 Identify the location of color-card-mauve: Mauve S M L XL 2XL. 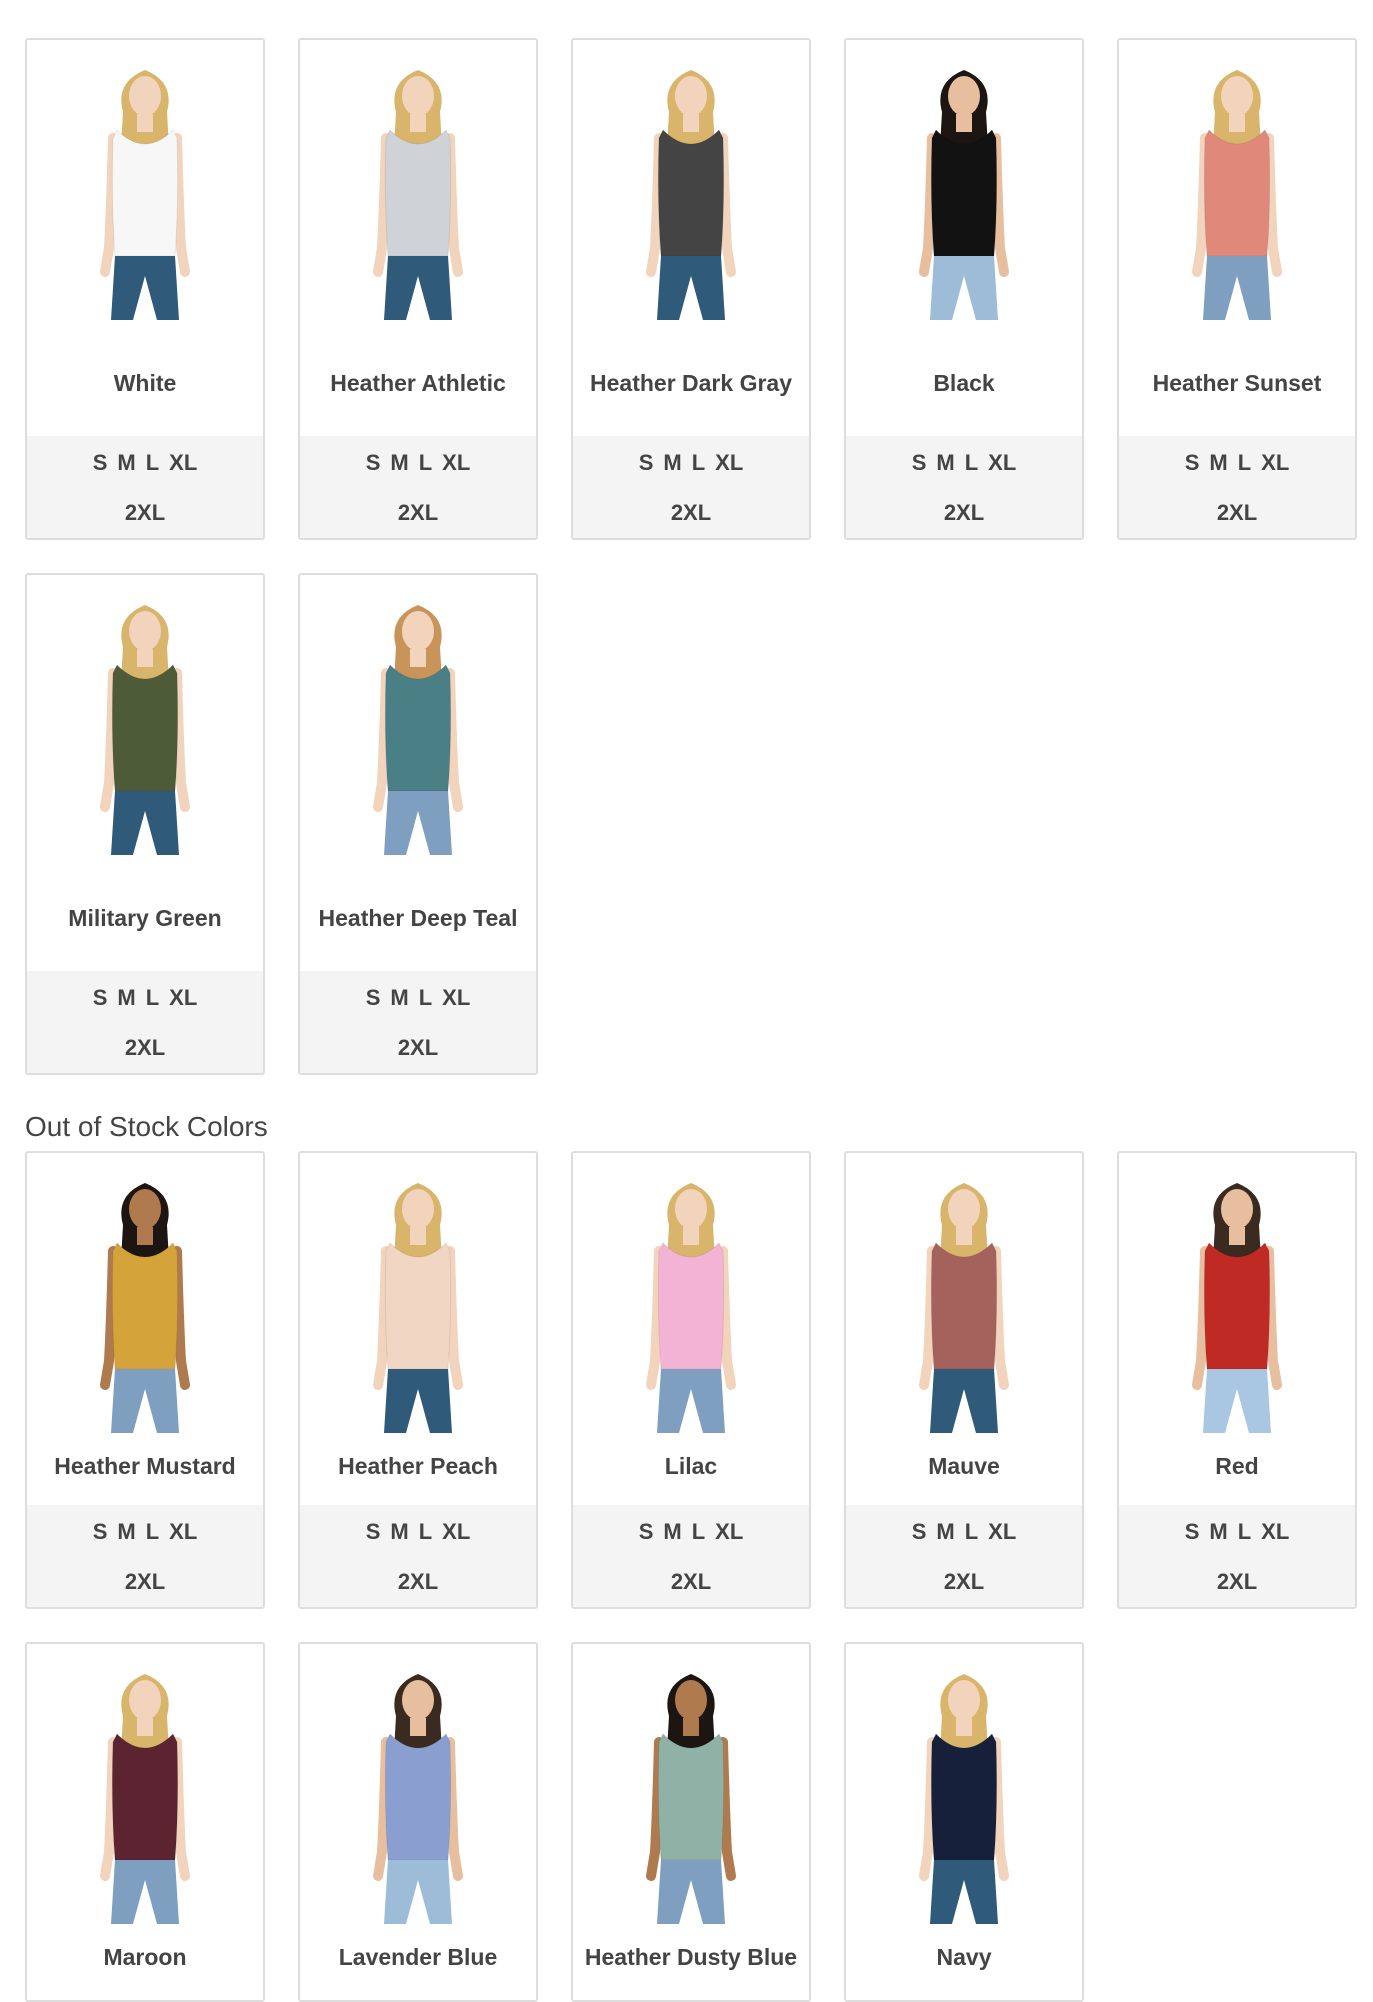
(964, 1380).